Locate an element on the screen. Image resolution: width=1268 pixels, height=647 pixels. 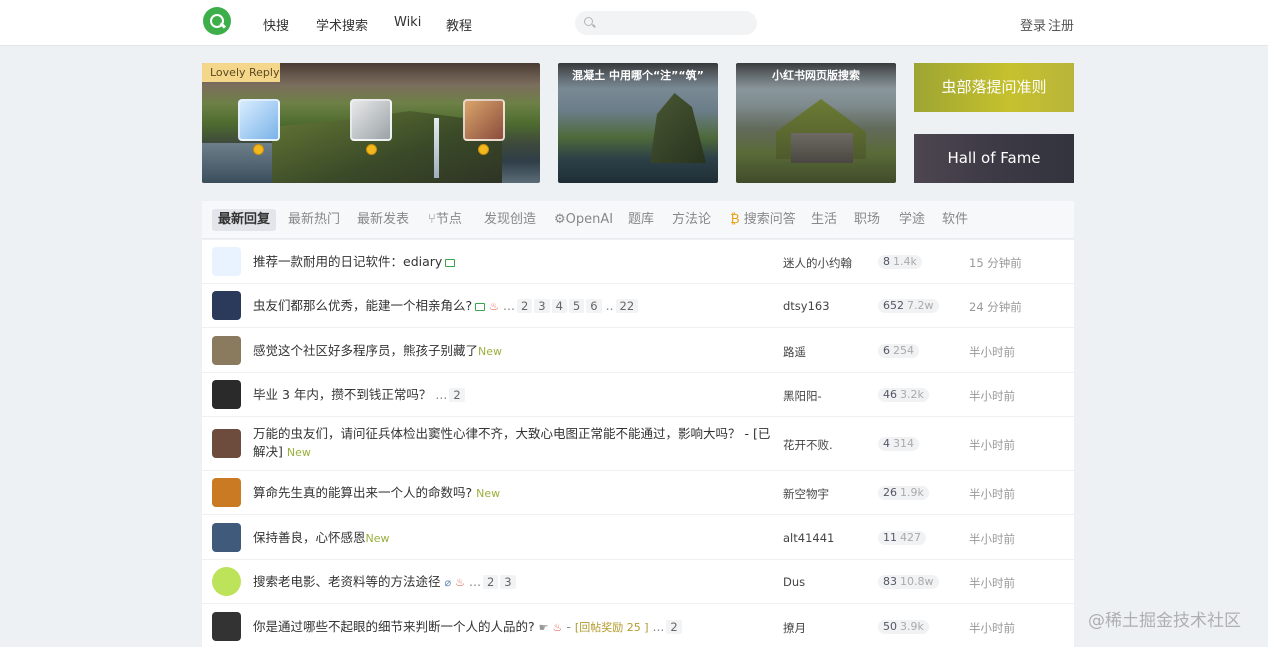
tab-nodes: ⑂节点 is located at coordinates (445, 220).